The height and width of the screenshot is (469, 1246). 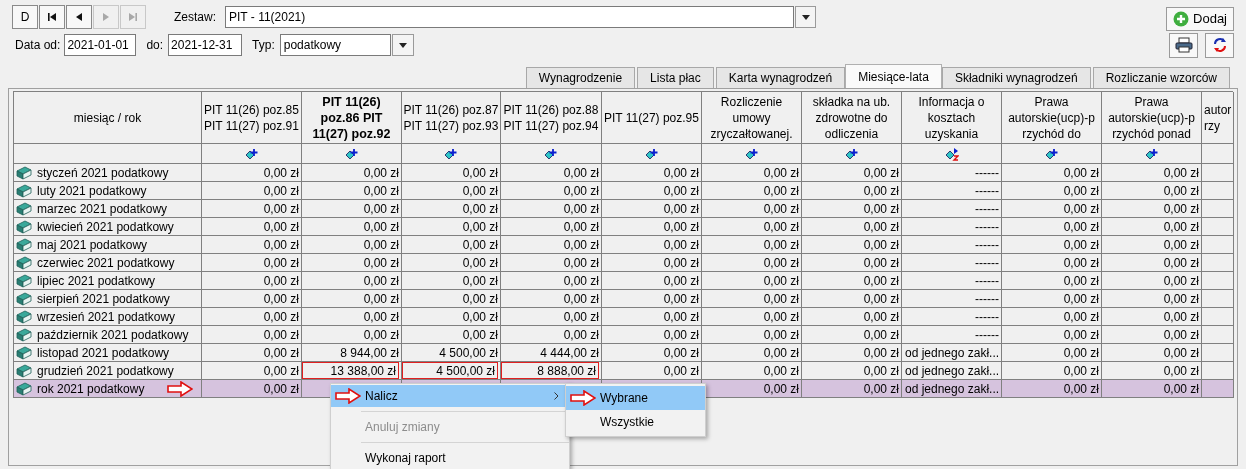 What do you see at coordinates (251, 117) in the screenshot?
I see `column-header: PIT 11(26) poz.85 PIT 11(27) poz.91` at bounding box center [251, 117].